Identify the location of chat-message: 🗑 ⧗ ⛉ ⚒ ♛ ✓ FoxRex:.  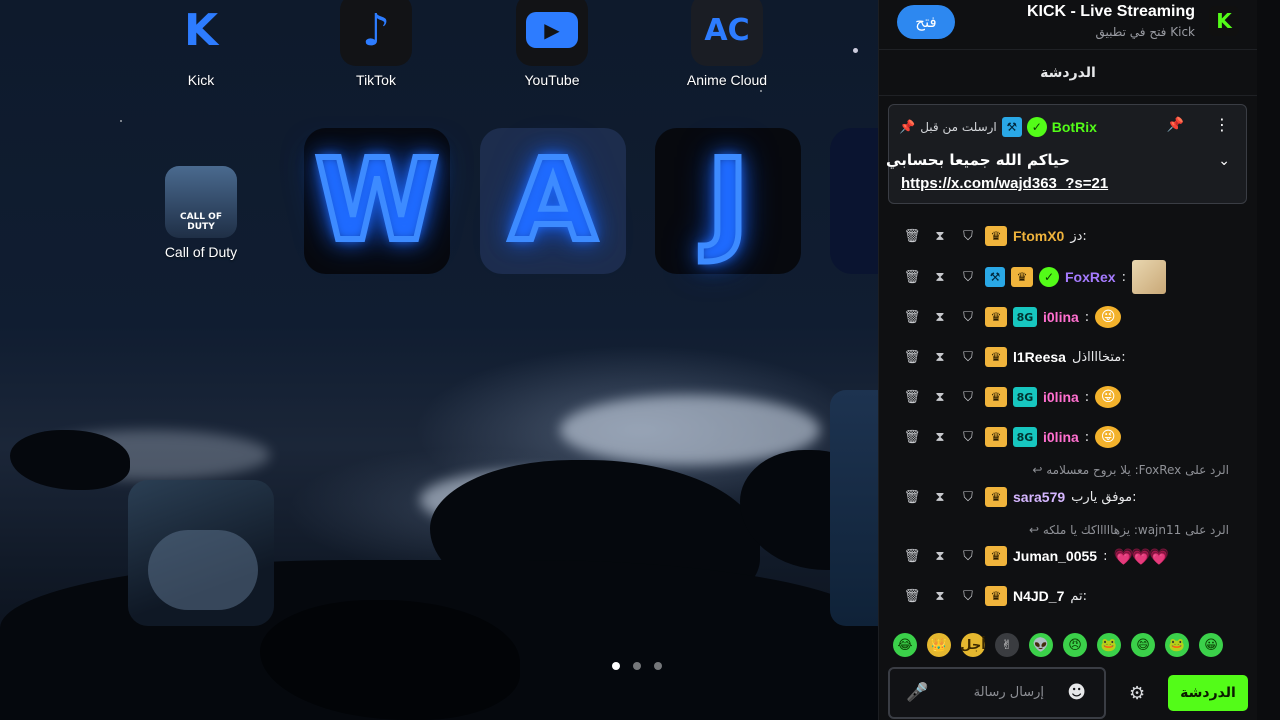
(1033, 277).